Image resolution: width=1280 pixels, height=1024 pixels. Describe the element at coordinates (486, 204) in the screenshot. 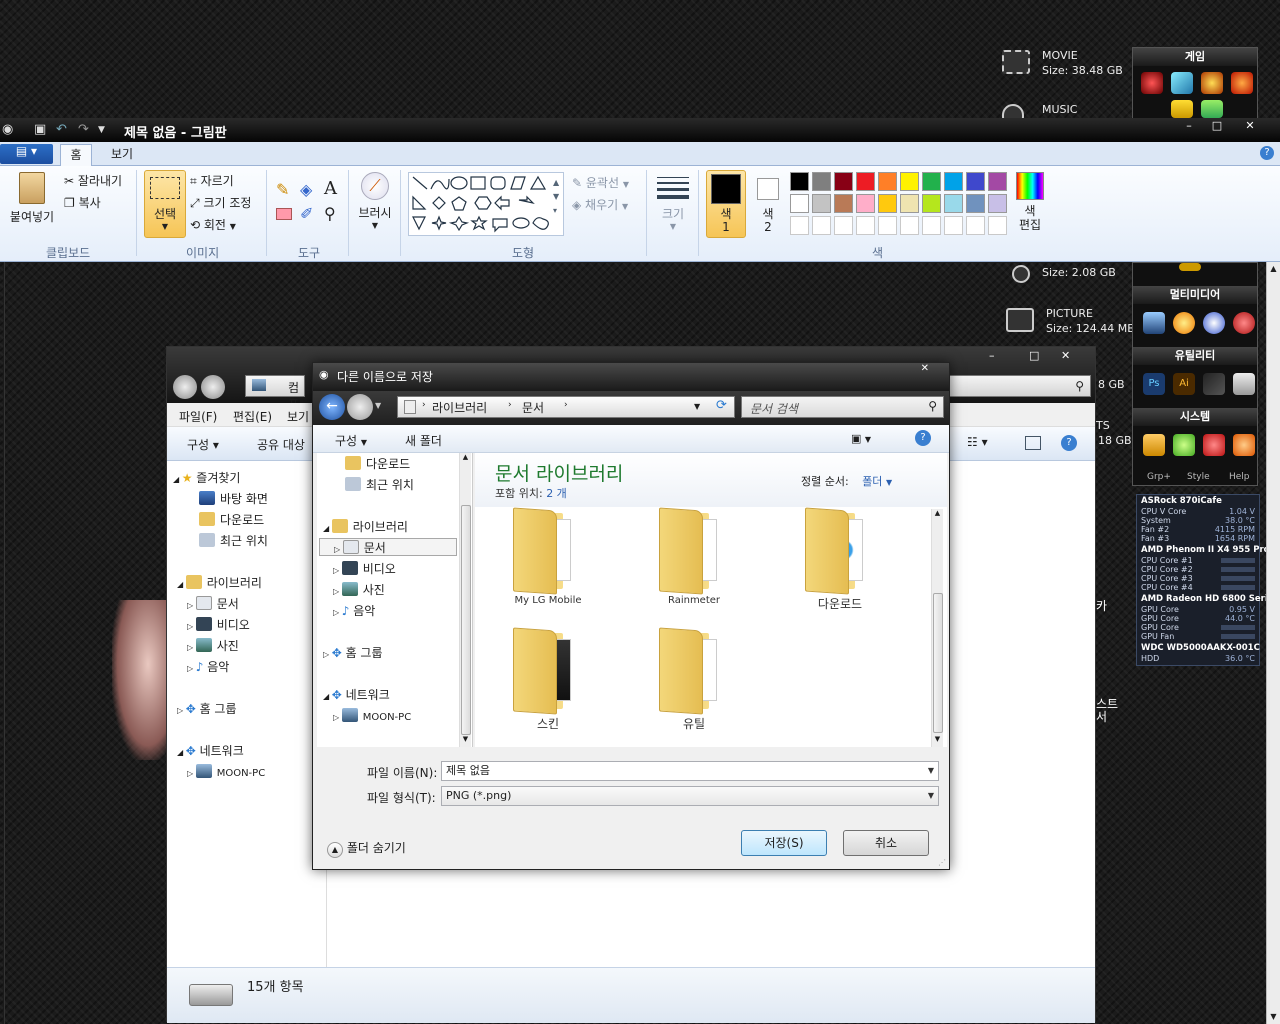

I see `shapes-gallery` at that location.